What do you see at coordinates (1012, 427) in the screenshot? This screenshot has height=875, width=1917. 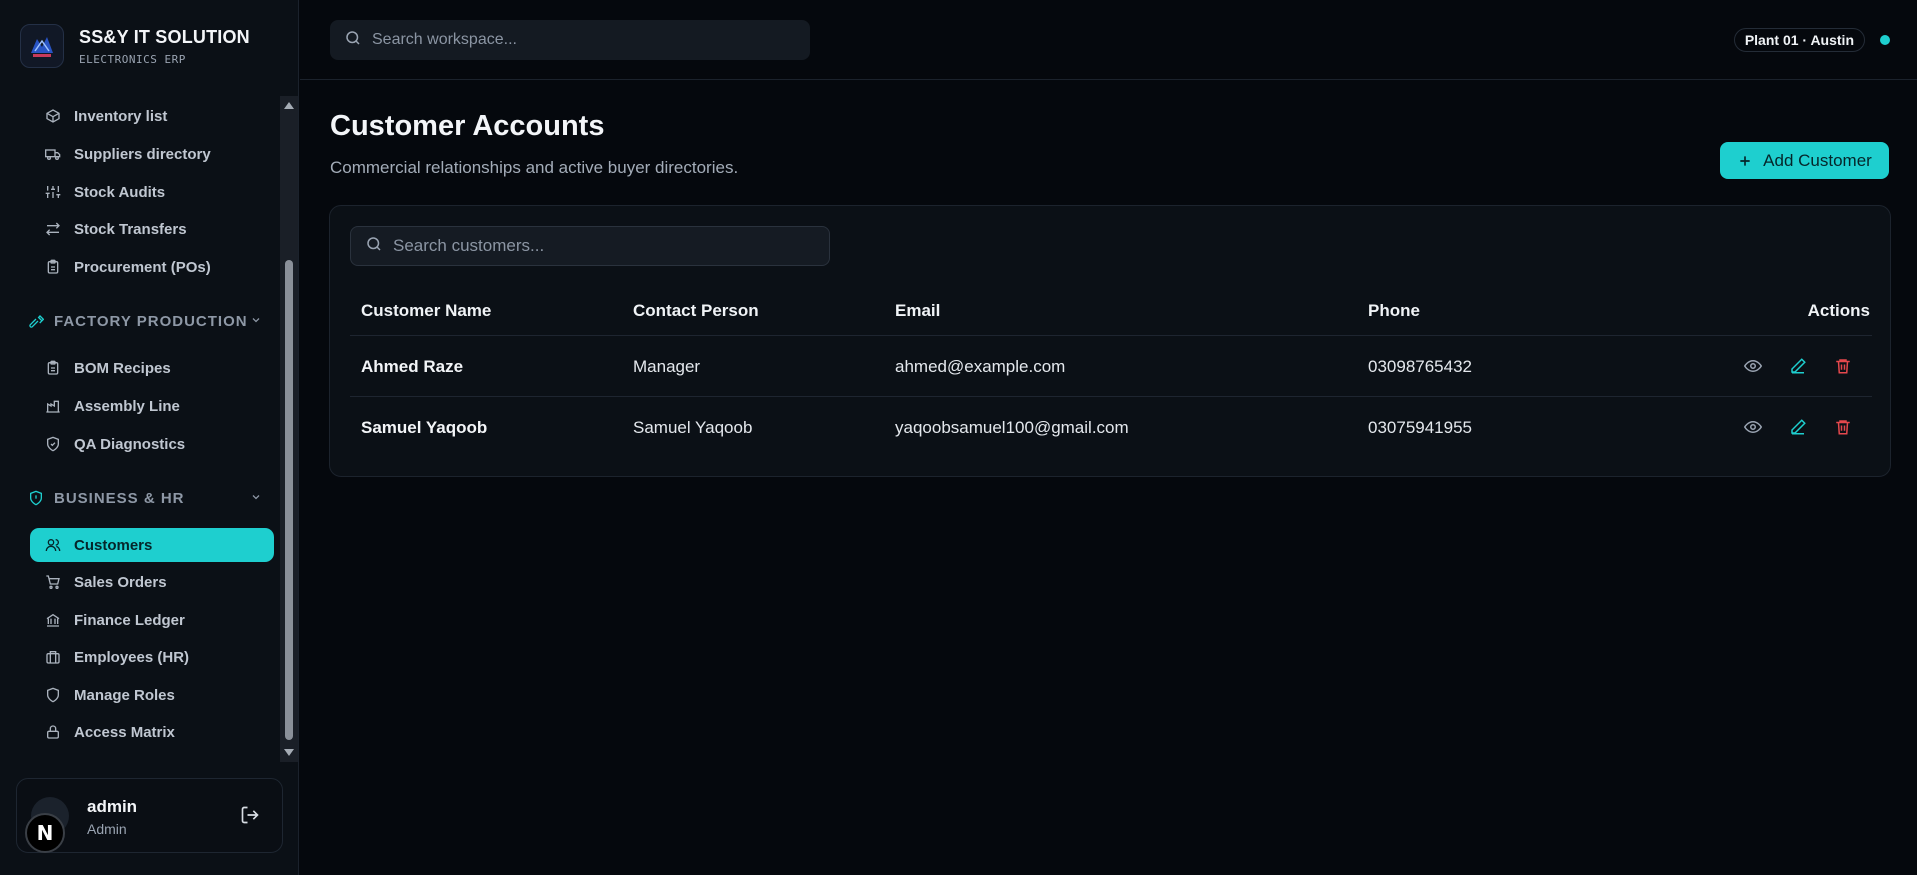 I see `cell-email: yaqoobsamuel100@gmail.com` at bounding box center [1012, 427].